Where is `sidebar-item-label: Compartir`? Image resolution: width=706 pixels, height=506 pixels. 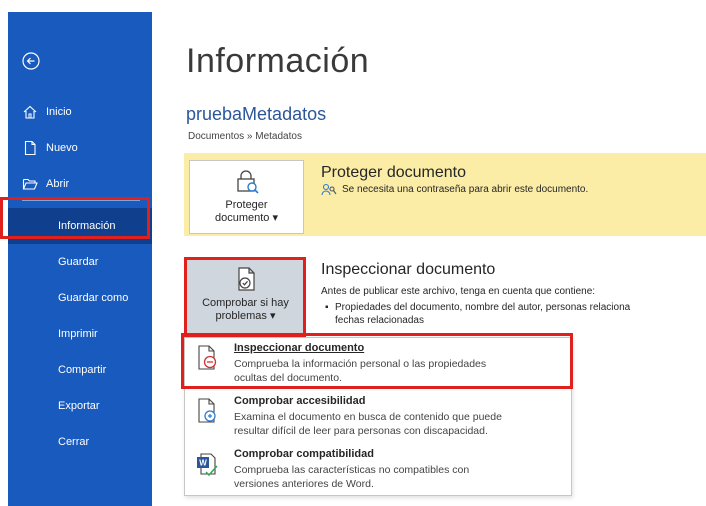 sidebar-item-label: Compartir is located at coordinates (82, 370).